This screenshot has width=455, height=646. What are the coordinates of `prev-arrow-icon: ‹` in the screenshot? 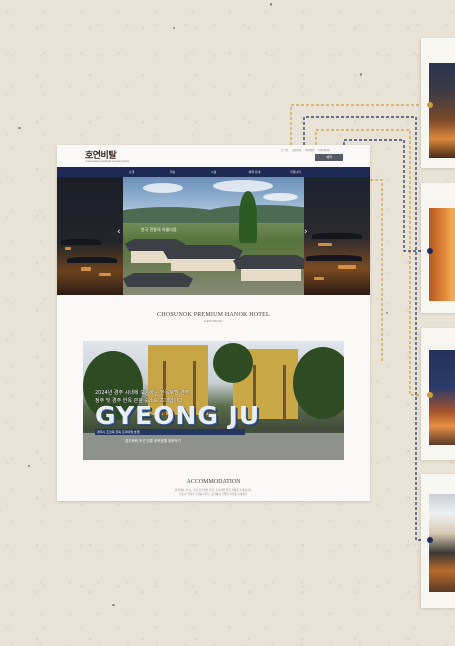 It's located at (119, 232).